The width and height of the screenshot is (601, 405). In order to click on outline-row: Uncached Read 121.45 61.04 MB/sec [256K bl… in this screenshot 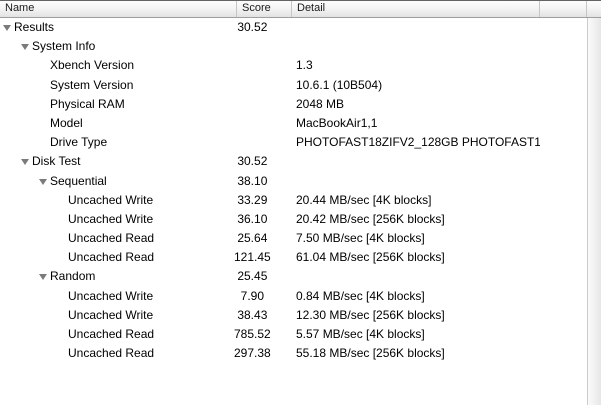, I will do `click(293, 257)`.